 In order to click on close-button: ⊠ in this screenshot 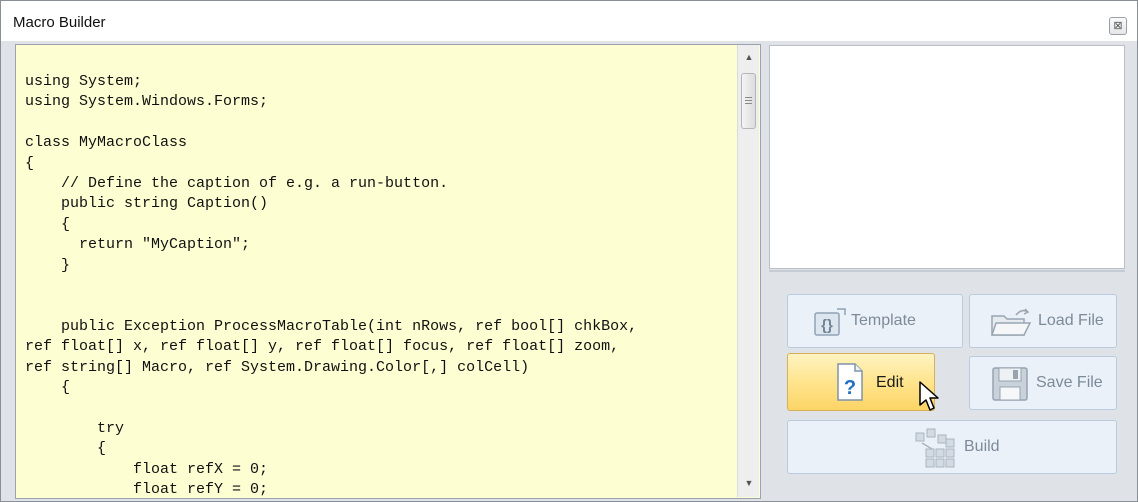, I will do `click(1118, 26)`.